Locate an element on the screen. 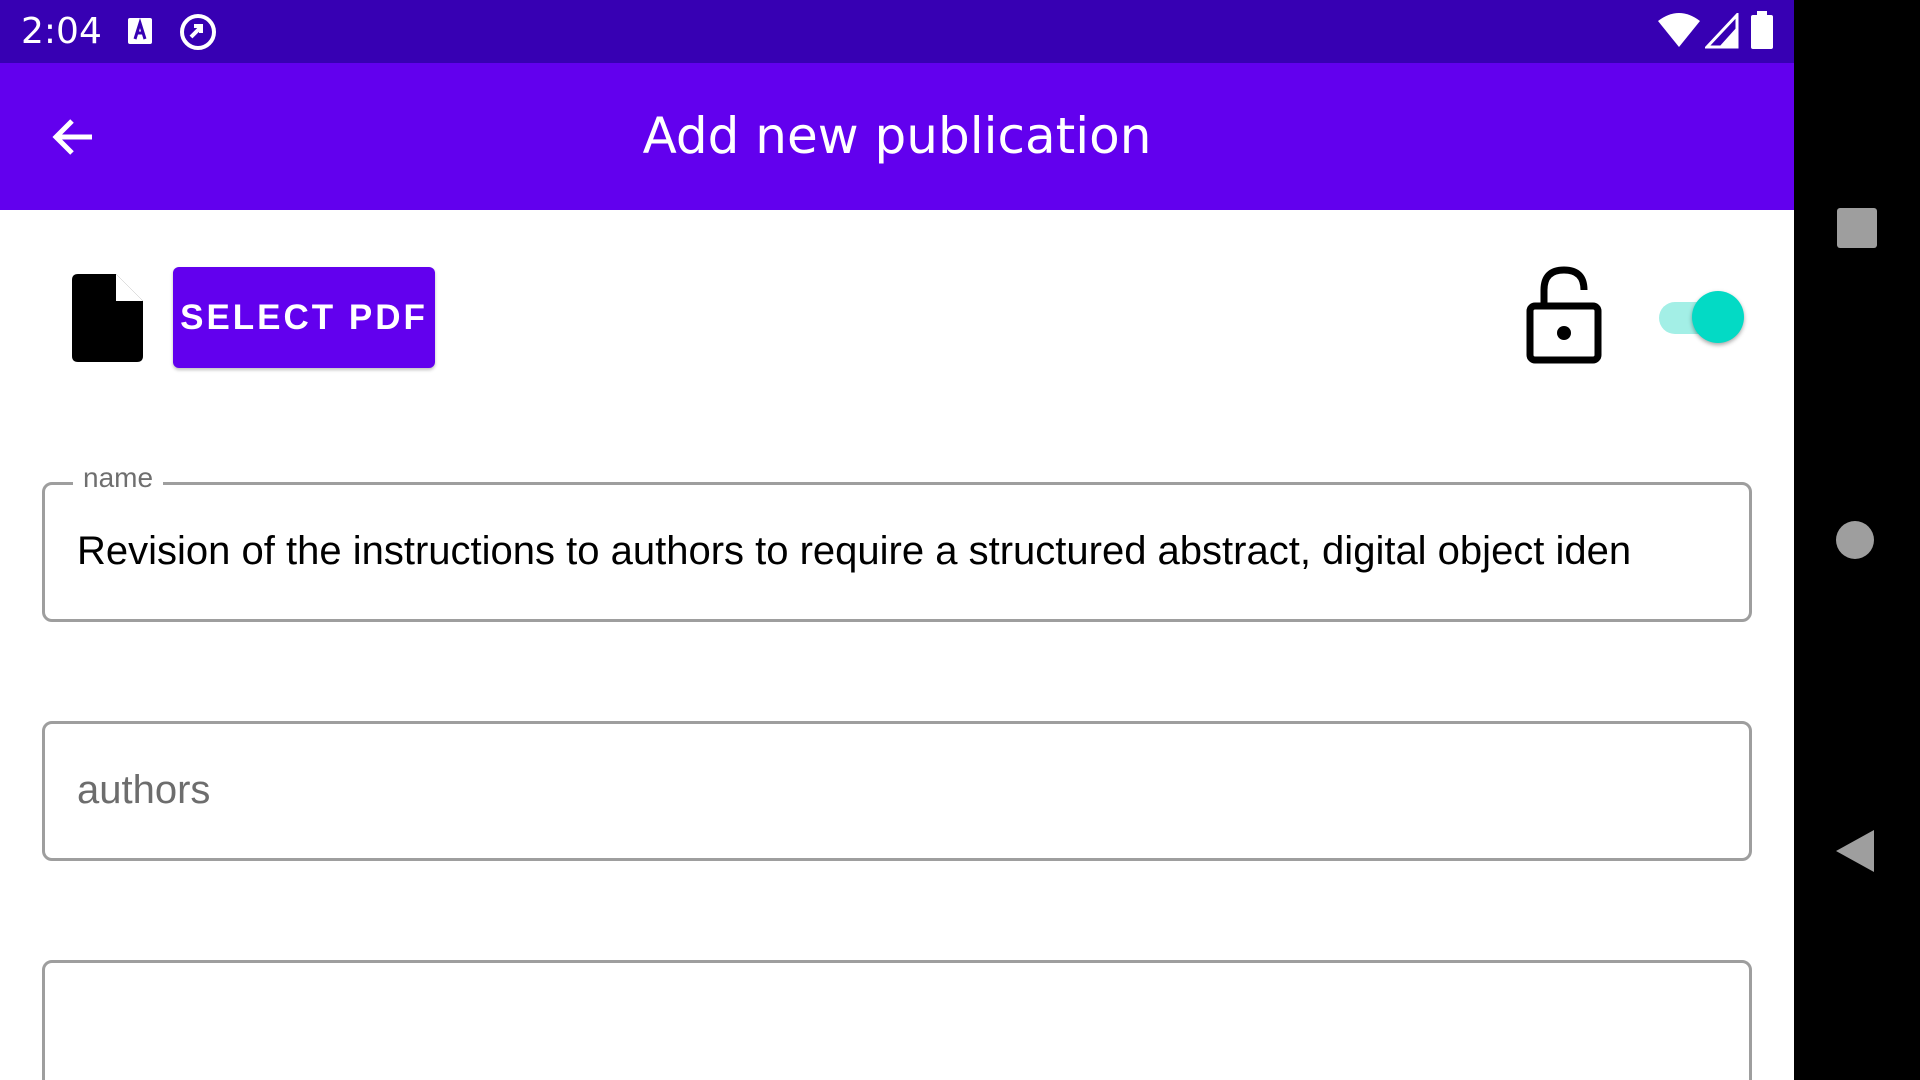 Image resolution: width=1920 pixels, height=1080 pixels. page-title: Add new publication is located at coordinates (897, 136).